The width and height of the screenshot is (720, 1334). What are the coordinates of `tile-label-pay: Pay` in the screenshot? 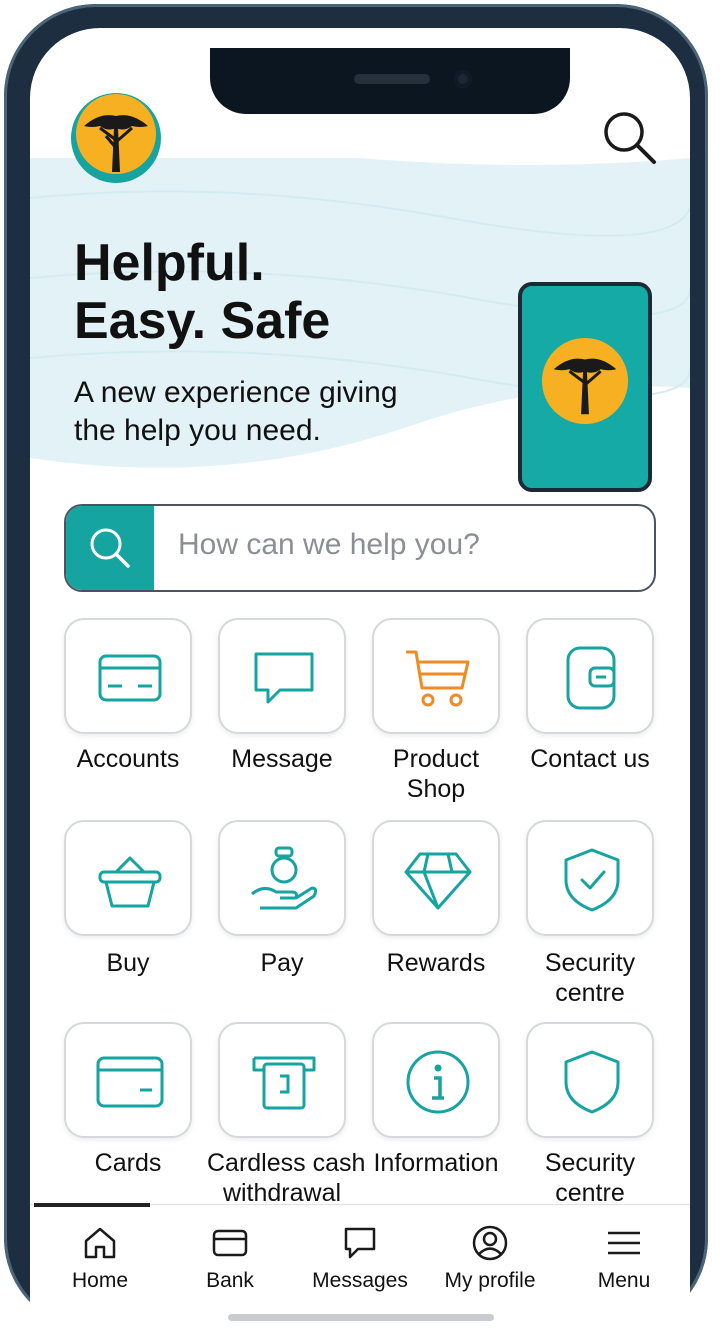 It's located at (282, 963).